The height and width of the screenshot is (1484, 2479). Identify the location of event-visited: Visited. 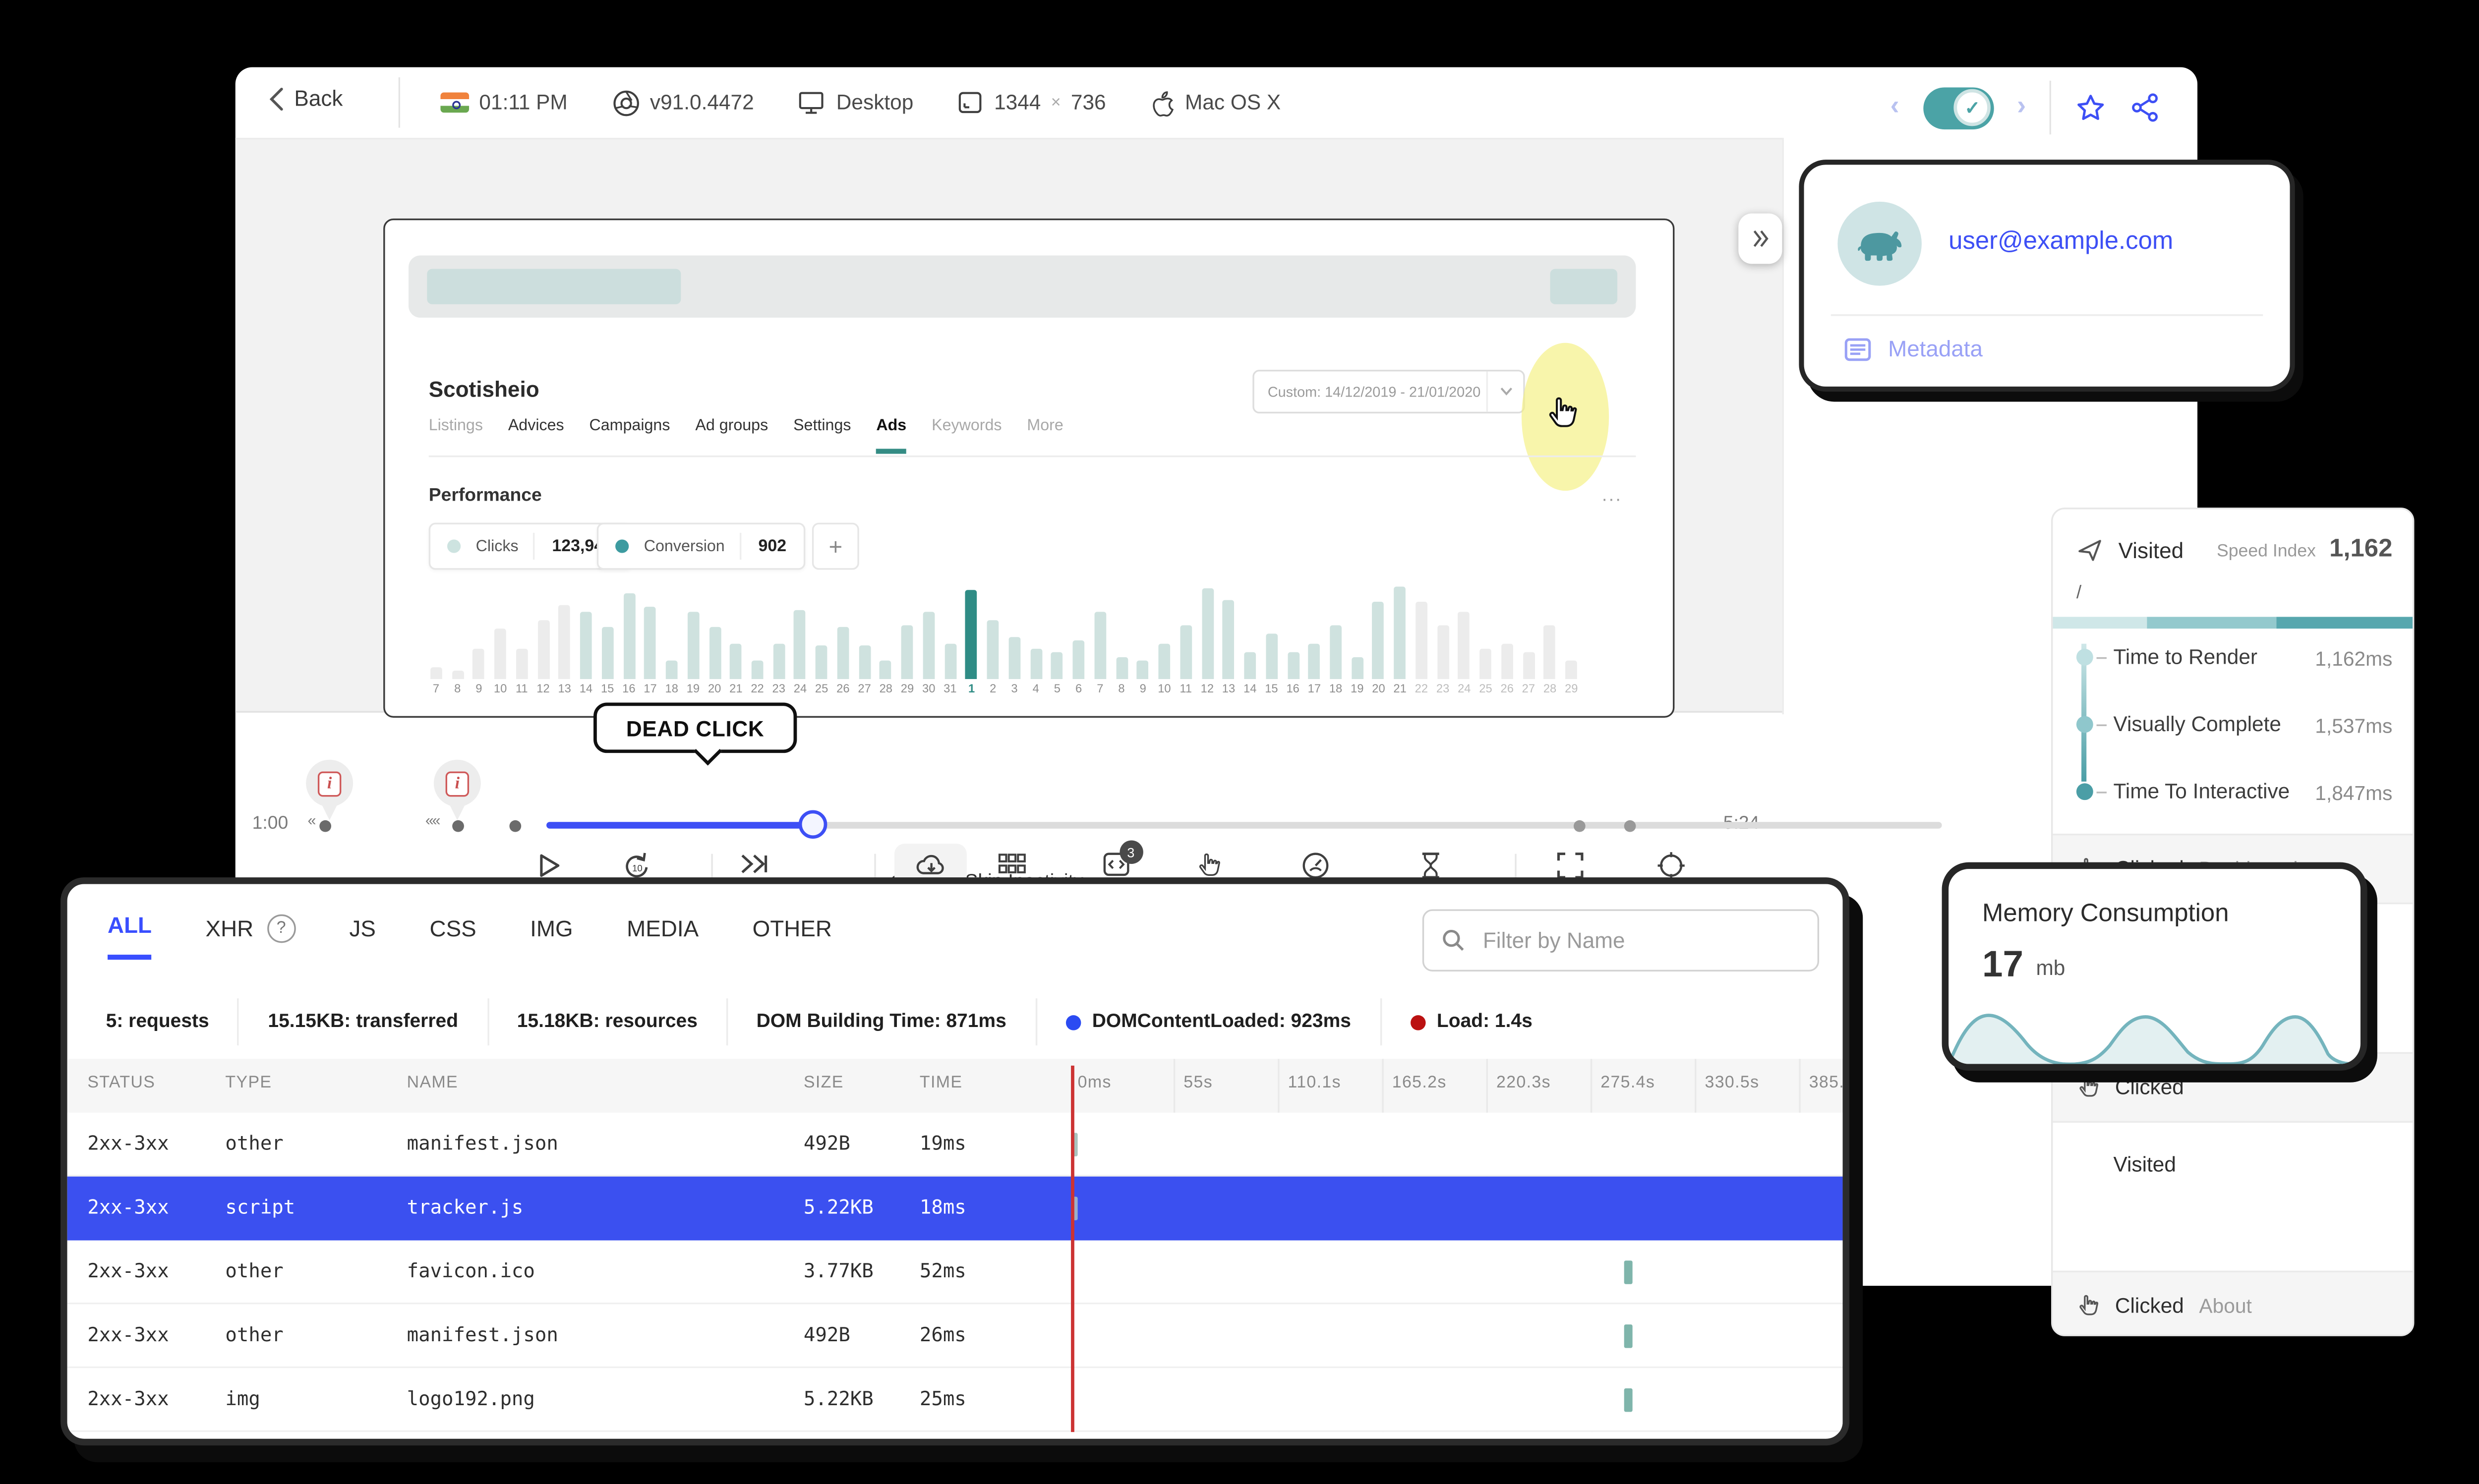
(2233, 1197).